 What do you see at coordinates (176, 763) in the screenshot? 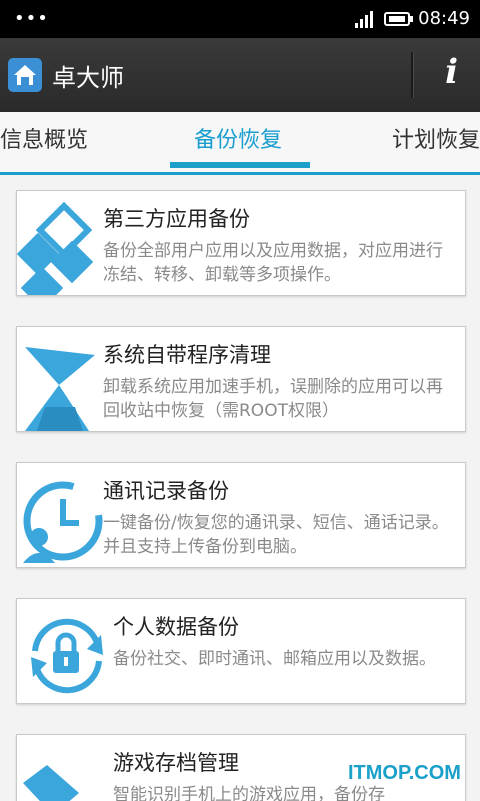
I see `card-title: 游戏存档管理` at bounding box center [176, 763].